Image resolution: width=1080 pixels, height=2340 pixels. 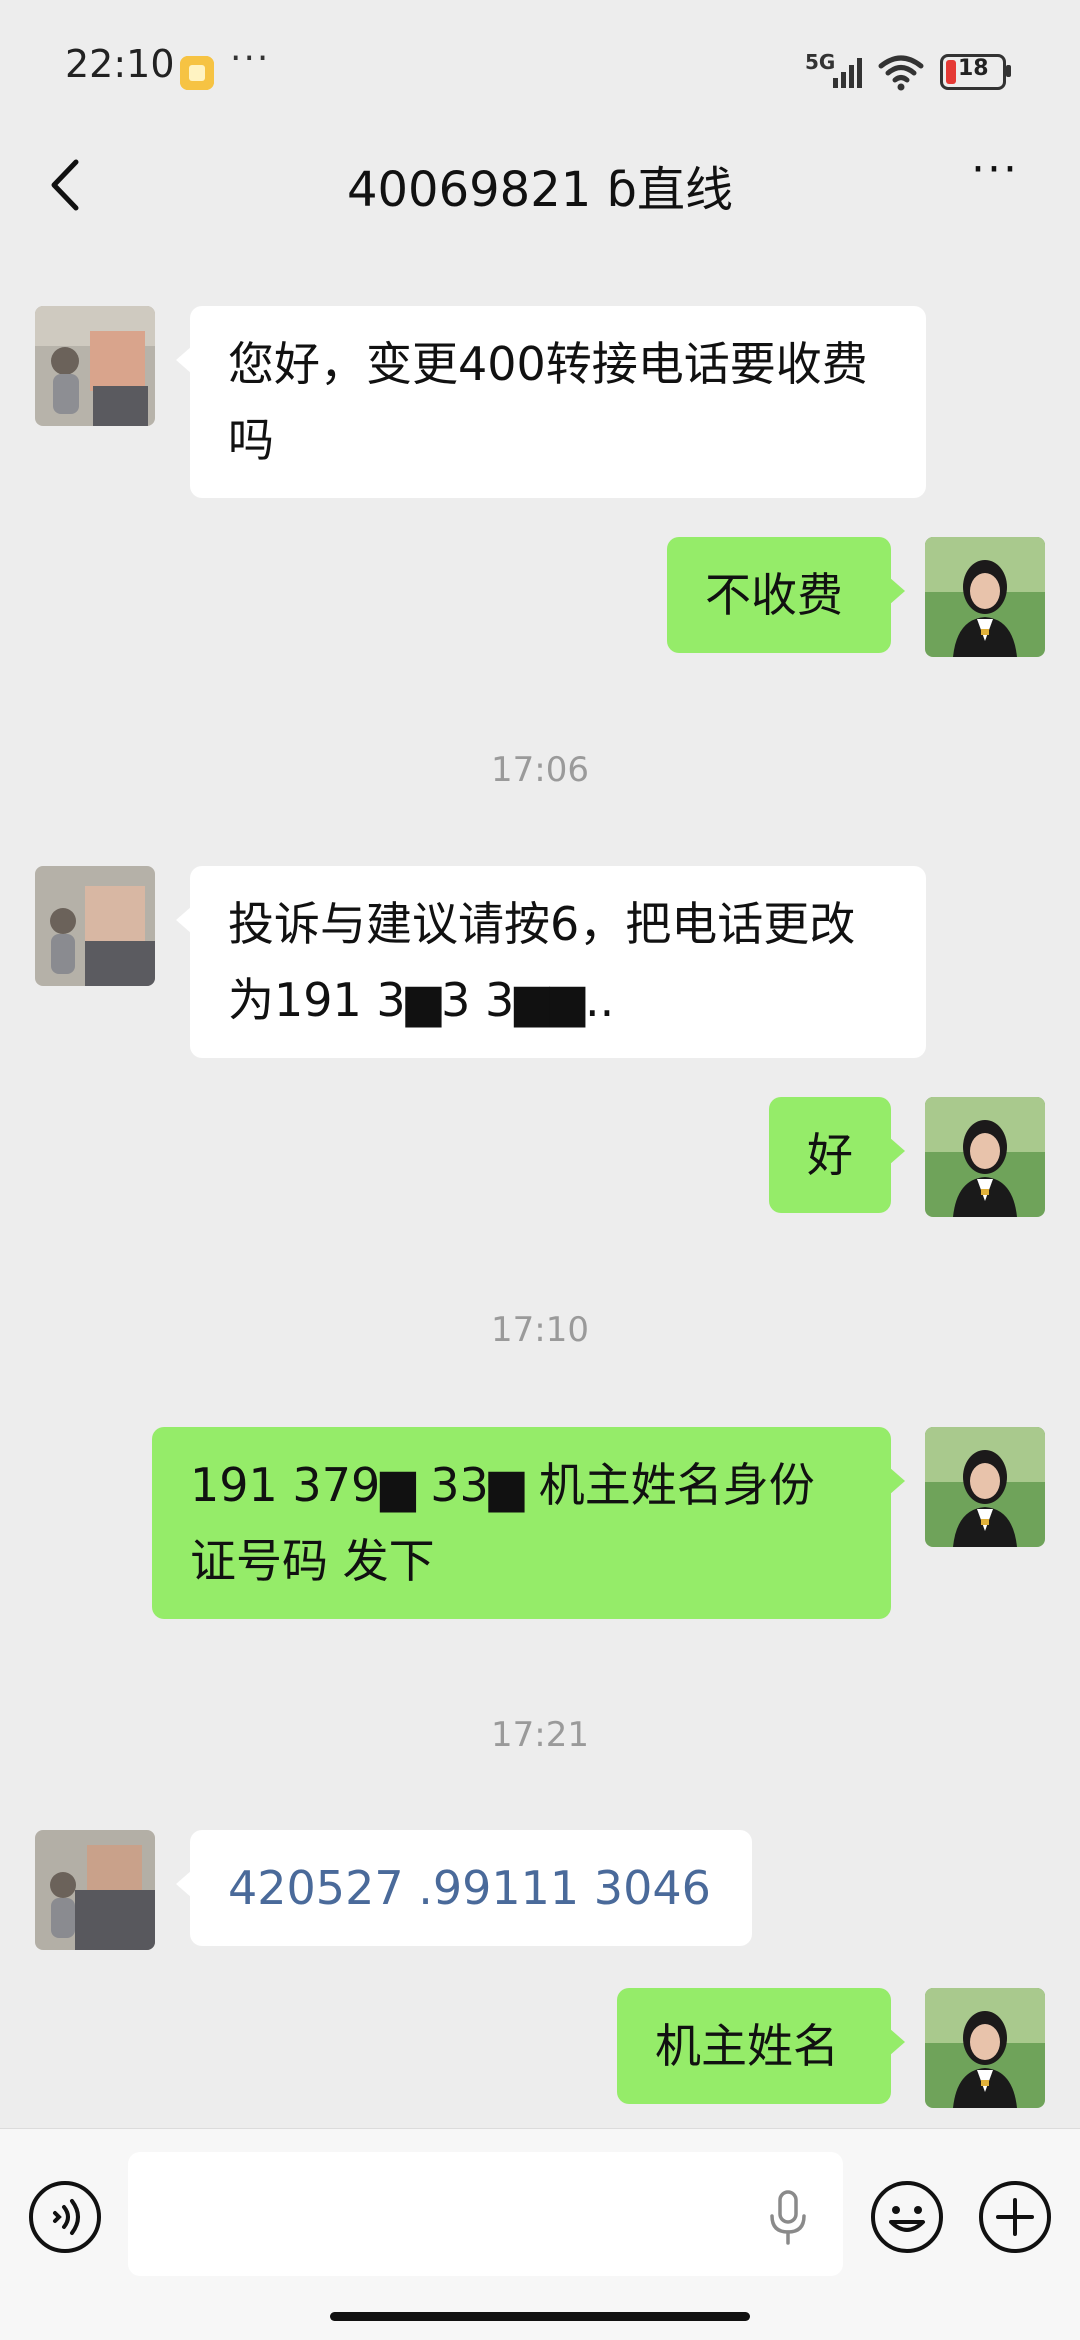 I want to click on emoji-button, so click(x=907, y=2217).